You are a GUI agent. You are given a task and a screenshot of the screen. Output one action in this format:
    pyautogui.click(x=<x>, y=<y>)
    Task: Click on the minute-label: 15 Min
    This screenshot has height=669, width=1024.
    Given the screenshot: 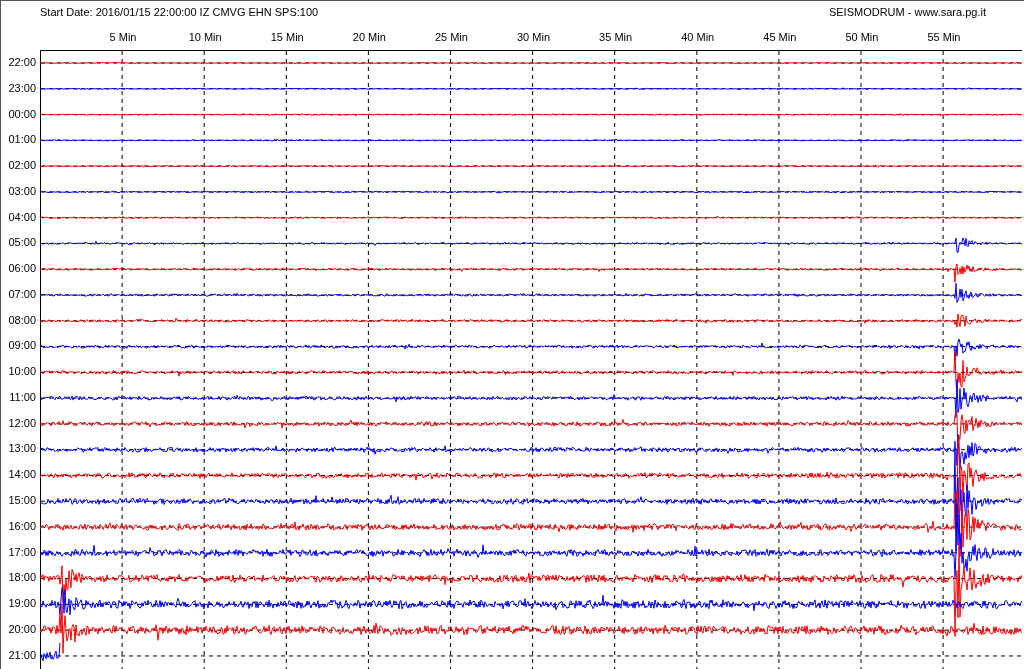 What is the action you would take?
    pyautogui.click(x=287, y=36)
    